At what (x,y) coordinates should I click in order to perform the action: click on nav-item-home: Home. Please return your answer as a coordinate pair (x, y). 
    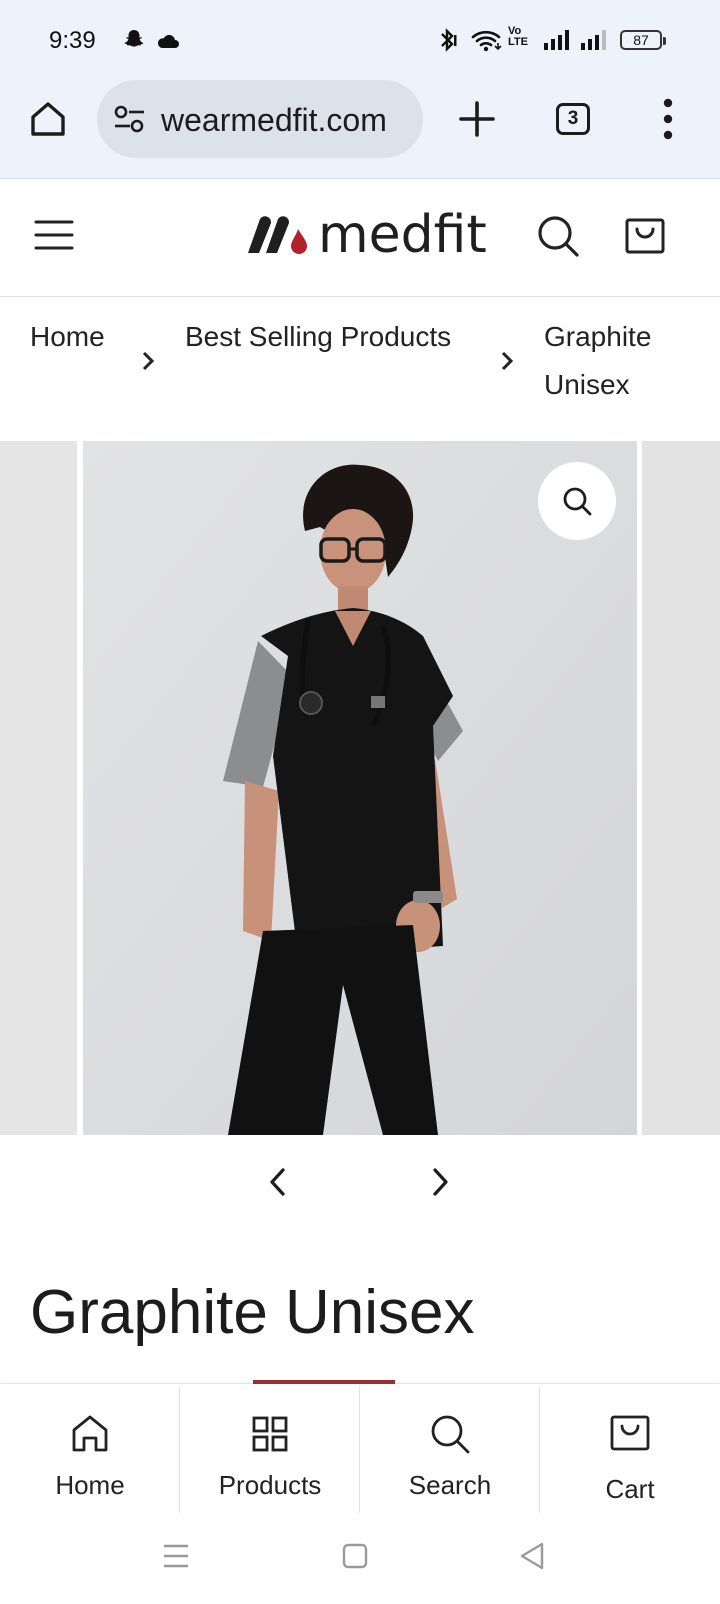
    Looking at the image, I should click on (90, 1449).